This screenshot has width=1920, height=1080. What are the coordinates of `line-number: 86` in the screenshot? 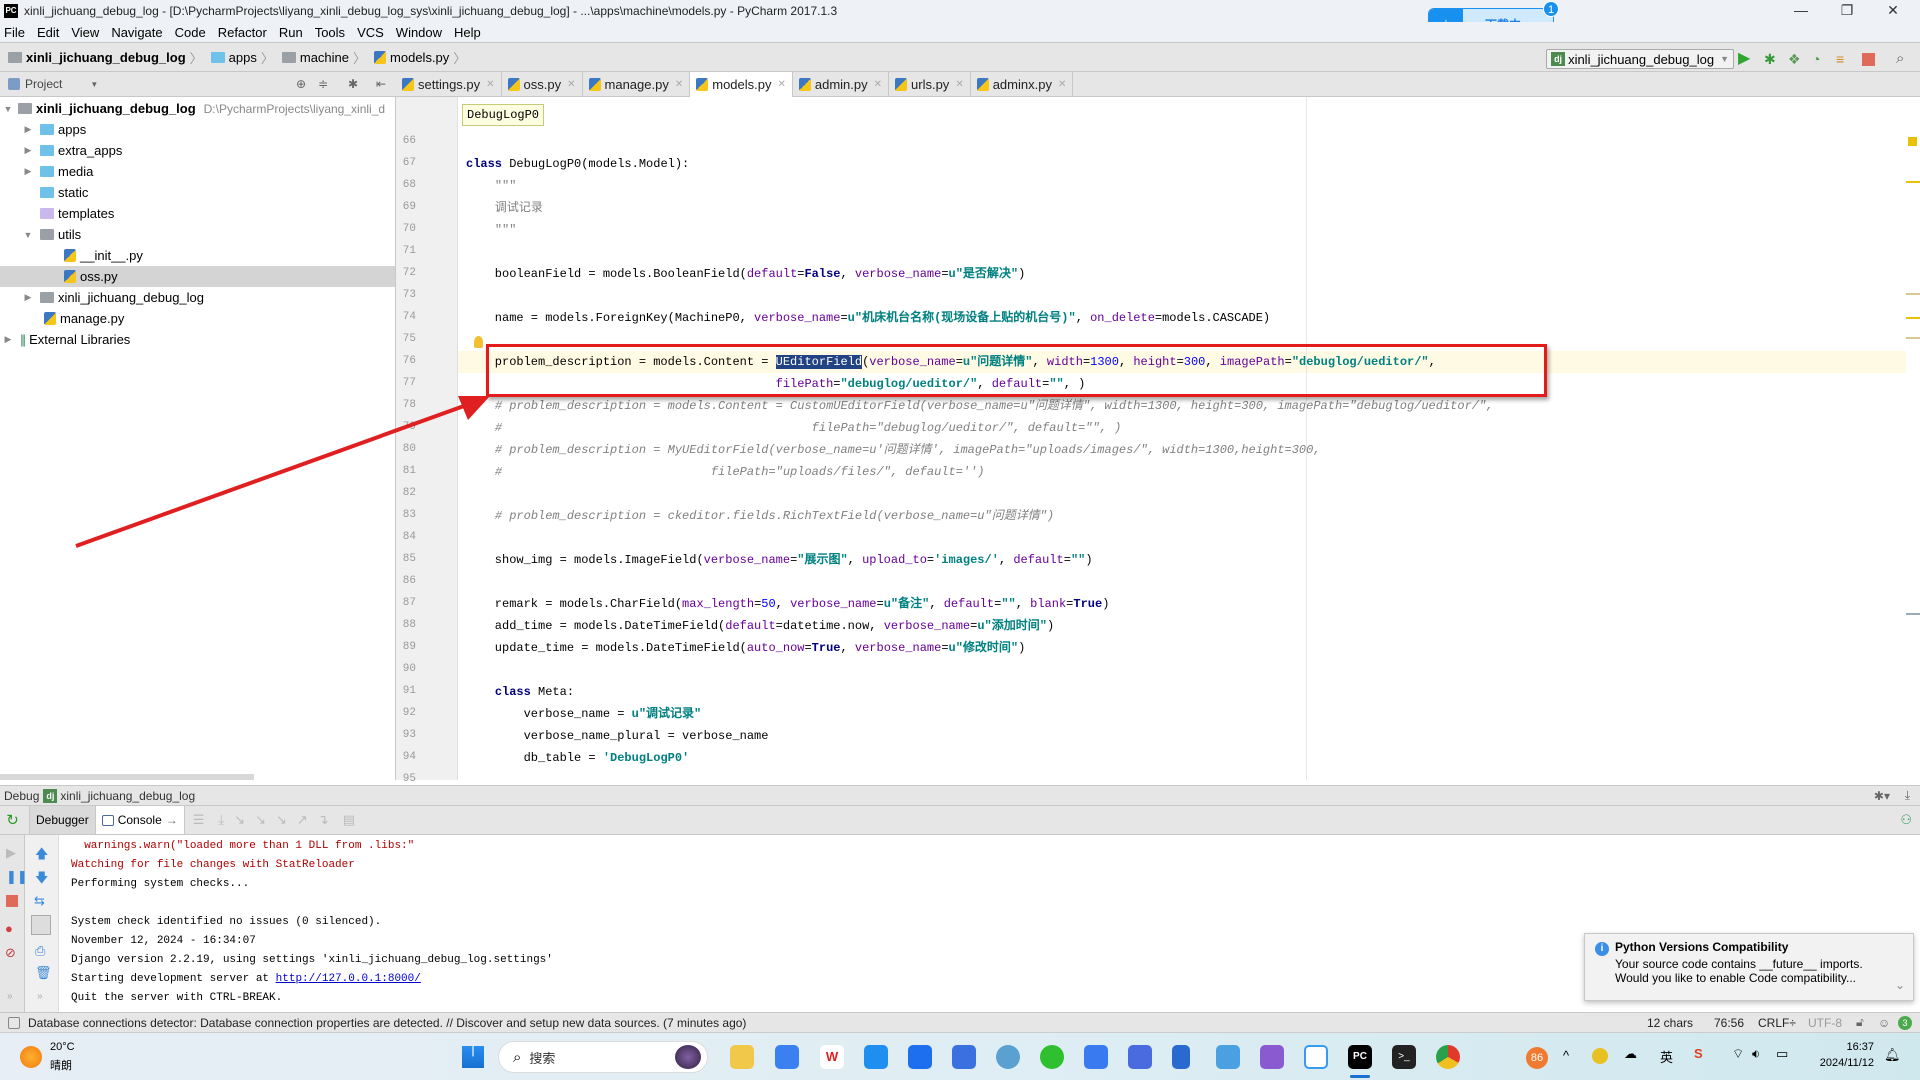 It's located at (408, 581).